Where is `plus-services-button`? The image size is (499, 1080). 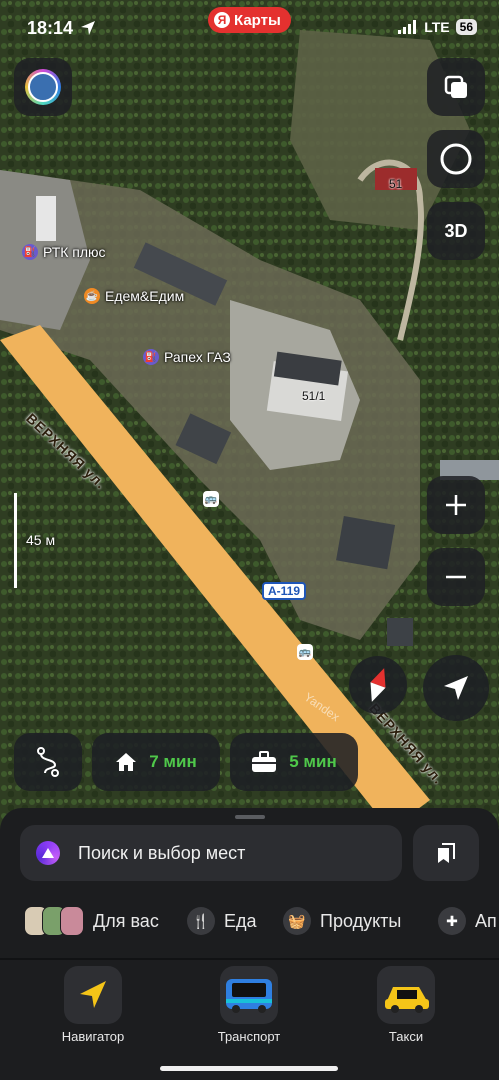 plus-services-button is located at coordinates (456, 159).